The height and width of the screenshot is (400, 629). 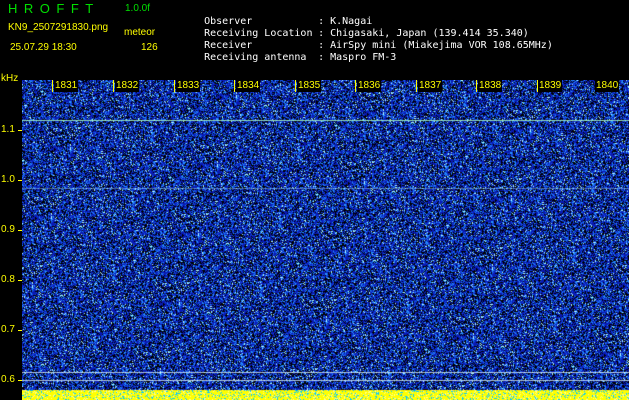 What do you see at coordinates (8, 179) in the screenshot?
I see `y-tick-label: 1.0` at bounding box center [8, 179].